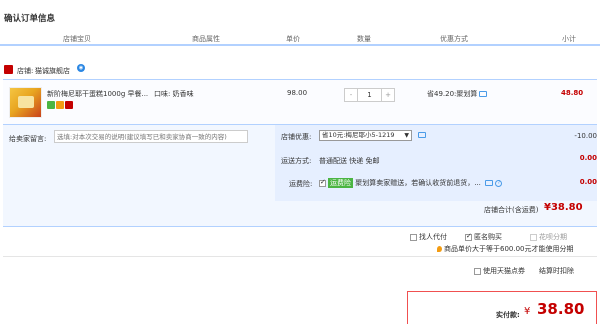  Describe the element at coordinates (296, 161) in the screenshot. I see `shipping-label: 运送方式:` at that location.